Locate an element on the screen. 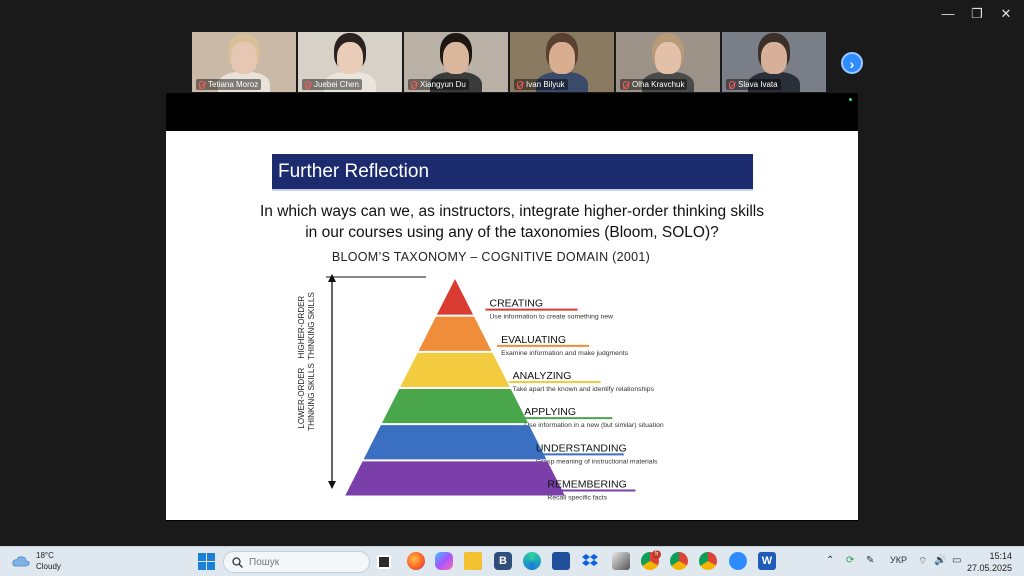 The height and width of the screenshot is (576, 1024). dropbox-icon is located at coordinates (590, 561).